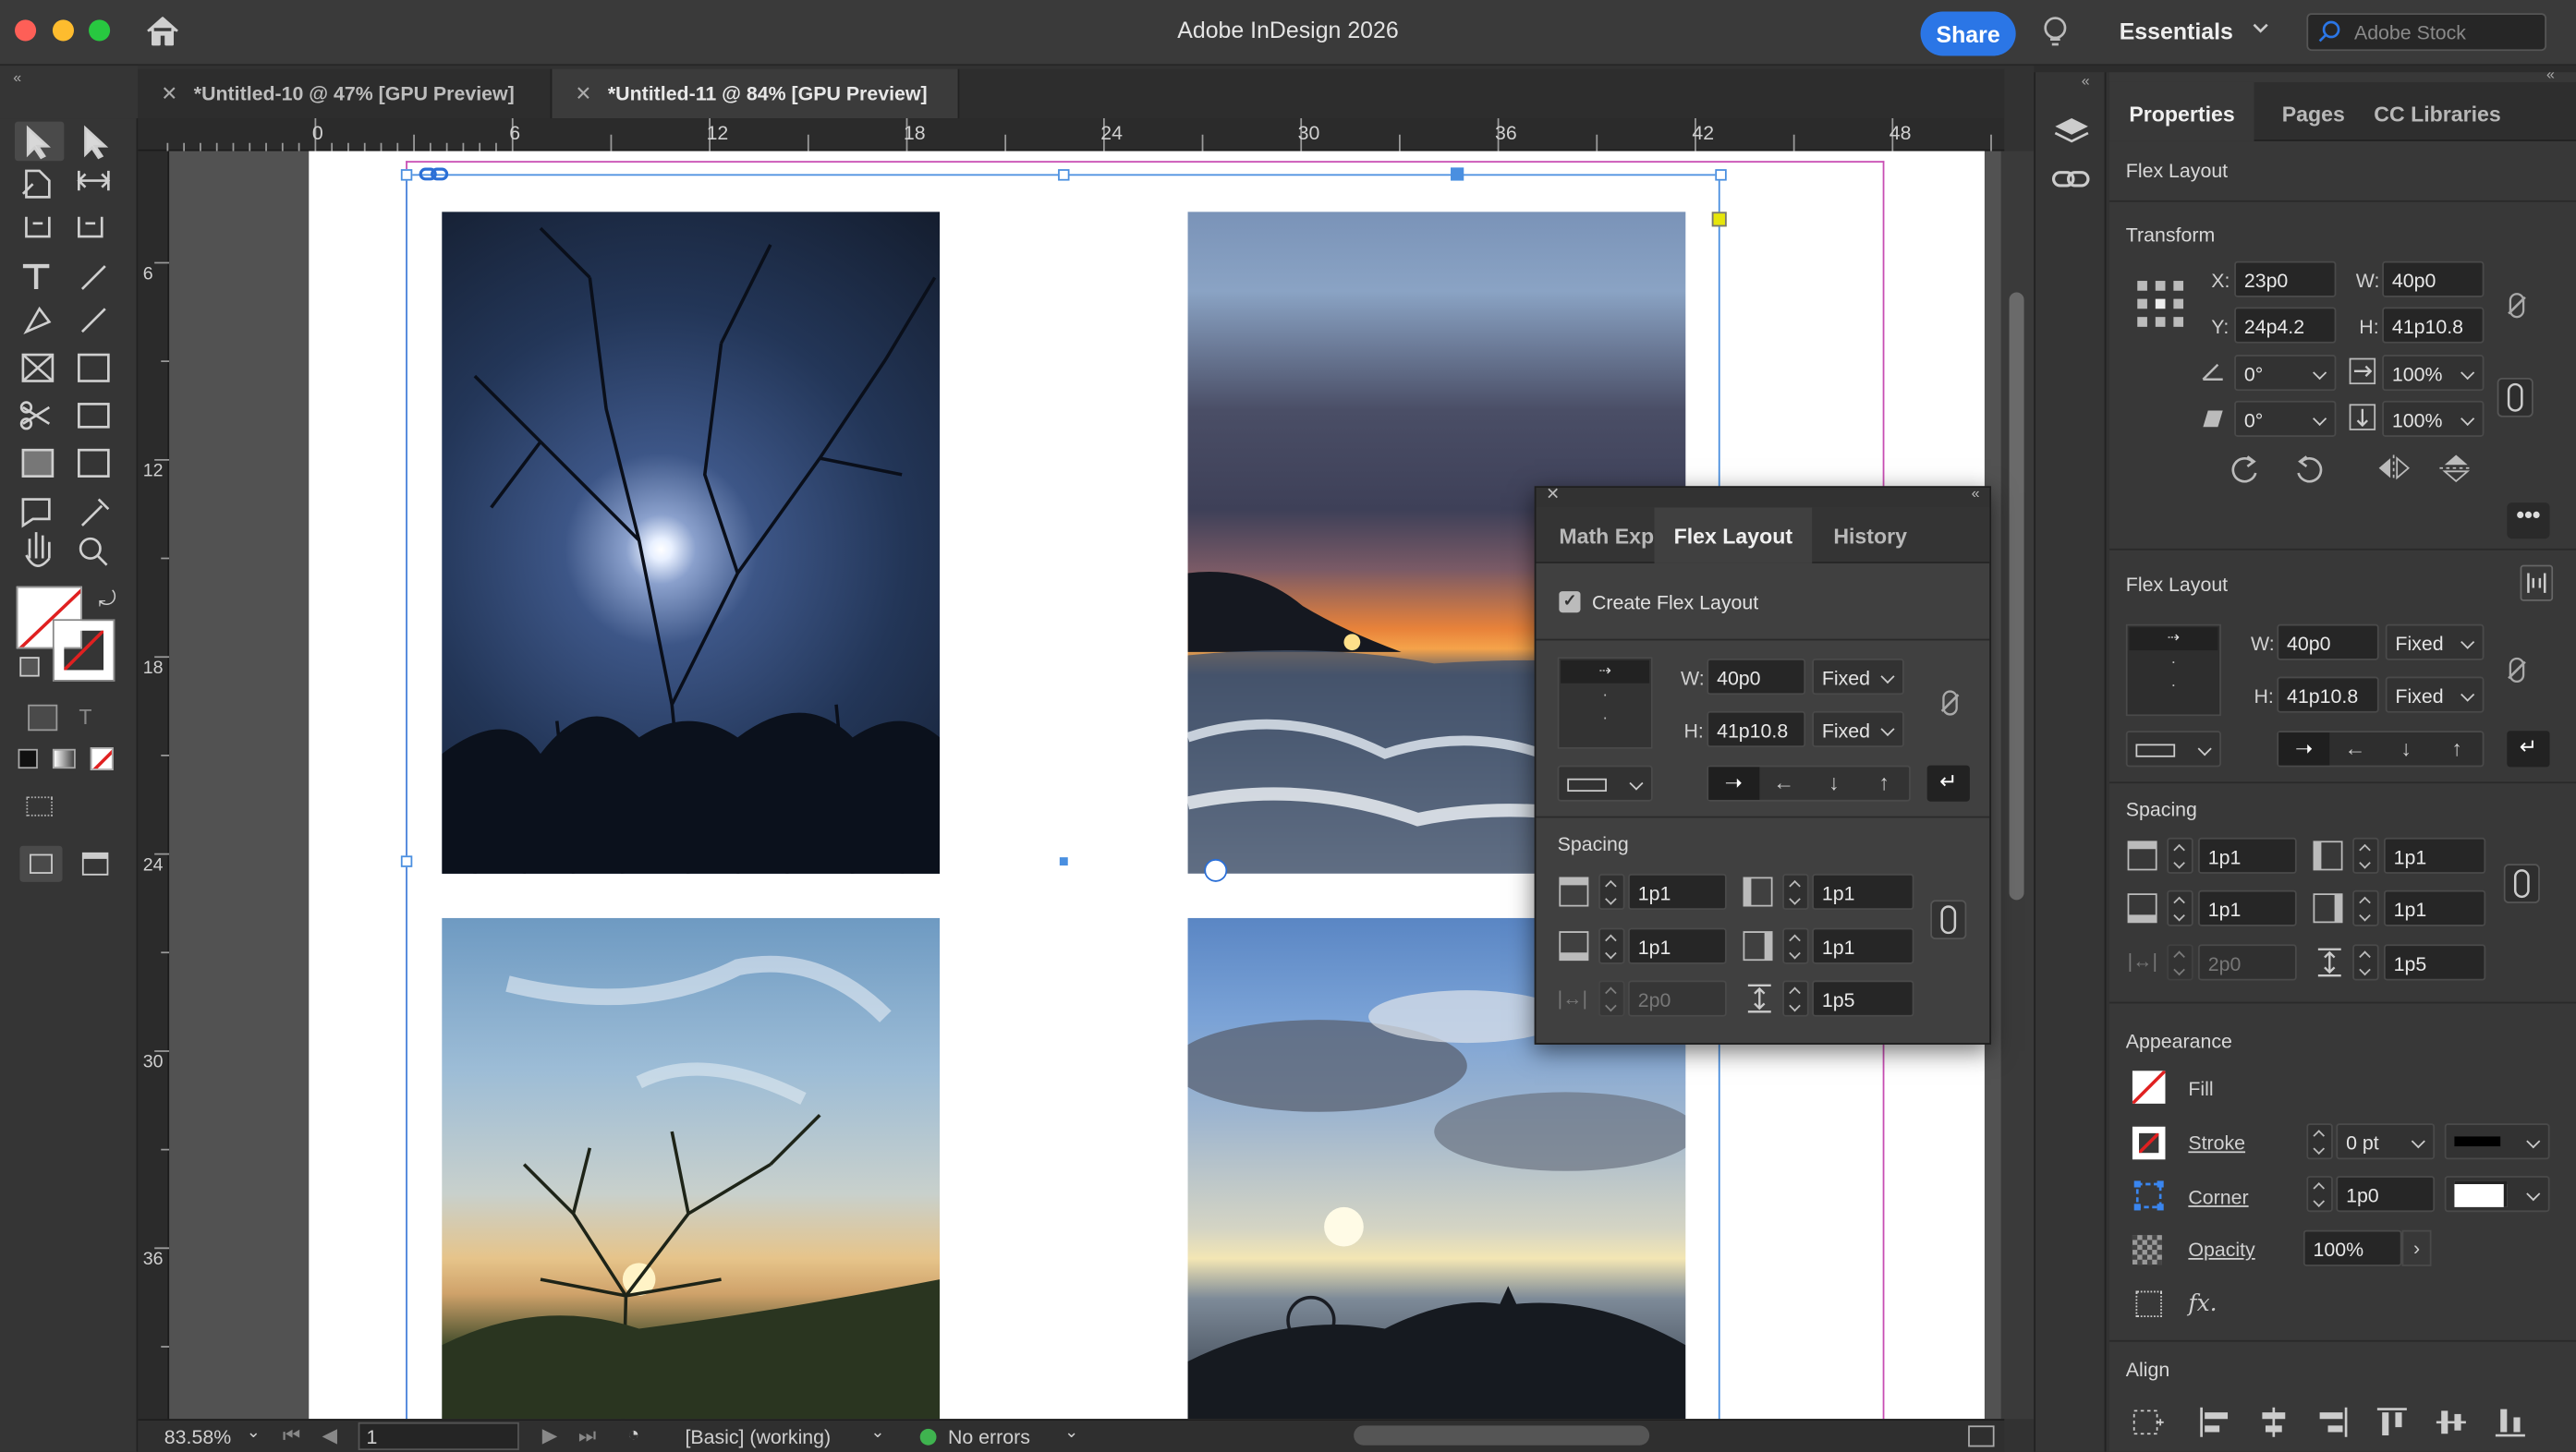 The width and height of the screenshot is (2576, 1452). I want to click on align-vertical-center-icon, so click(2451, 1422).